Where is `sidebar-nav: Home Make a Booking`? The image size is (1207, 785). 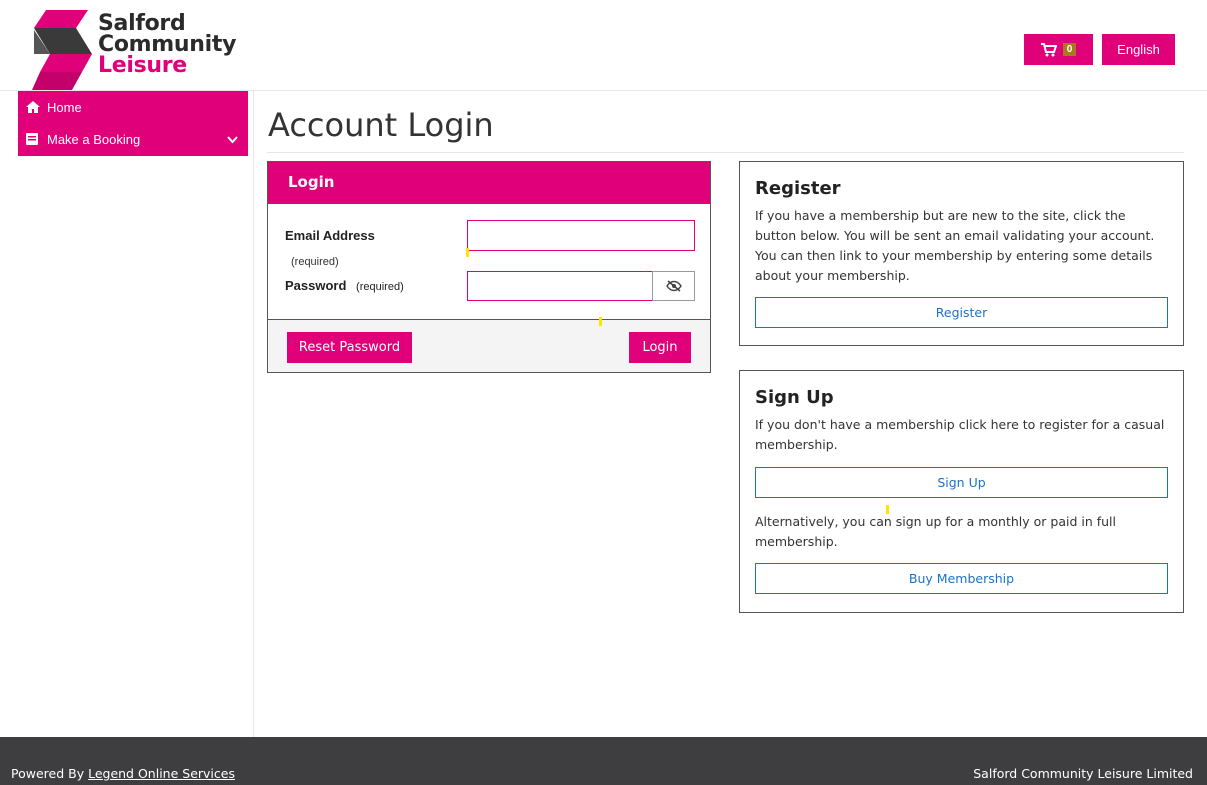 sidebar-nav: Home Make a Booking is located at coordinates (133, 123).